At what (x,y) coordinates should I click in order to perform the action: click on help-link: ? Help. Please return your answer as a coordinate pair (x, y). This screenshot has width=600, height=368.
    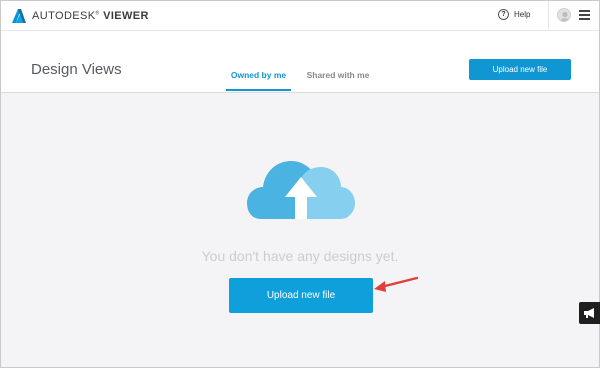
    Looking at the image, I should click on (514, 14).